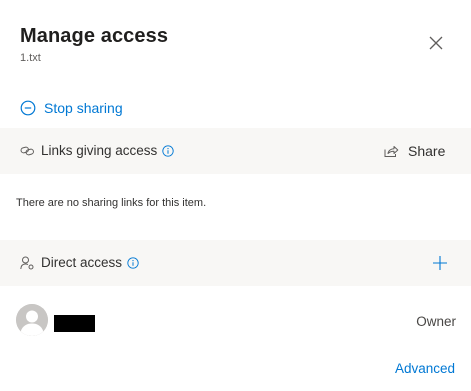 The width and height of the screenshot is (471, 391). Describe the element at coordinates (236, 320) in the screenshot. I see `person-row: Owner` at that location.